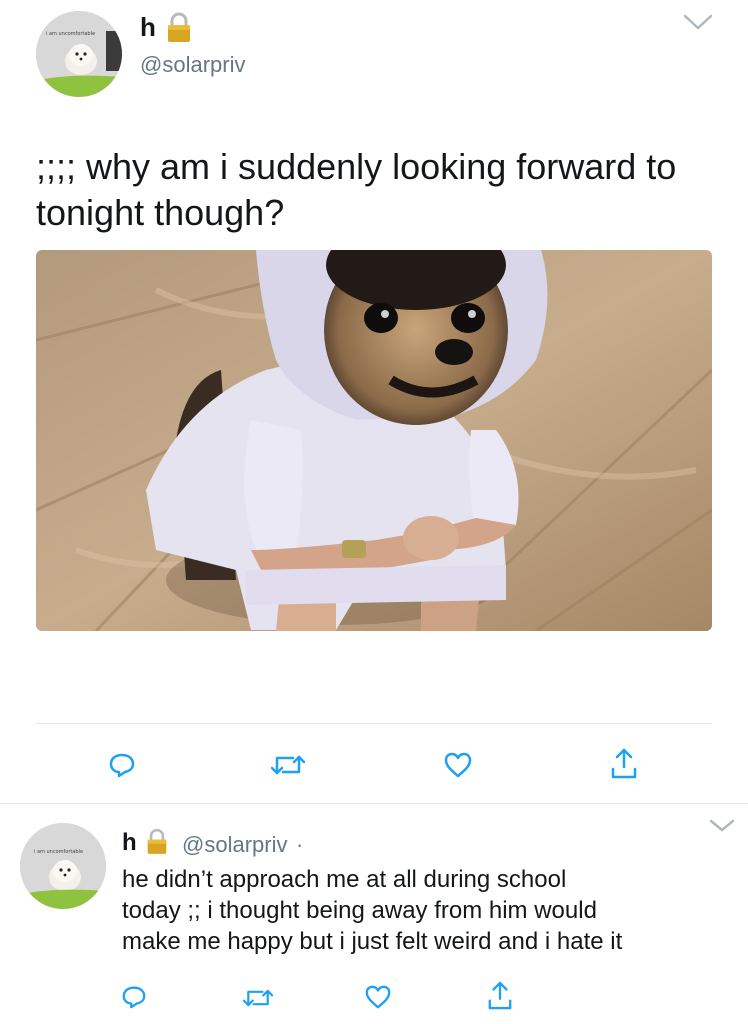 The height and width of the screenshot is (1024, 748). Describe the element at coordinates (160, 212) in the screenshot. I see `tweet-text-line: tonight though?` at that location.